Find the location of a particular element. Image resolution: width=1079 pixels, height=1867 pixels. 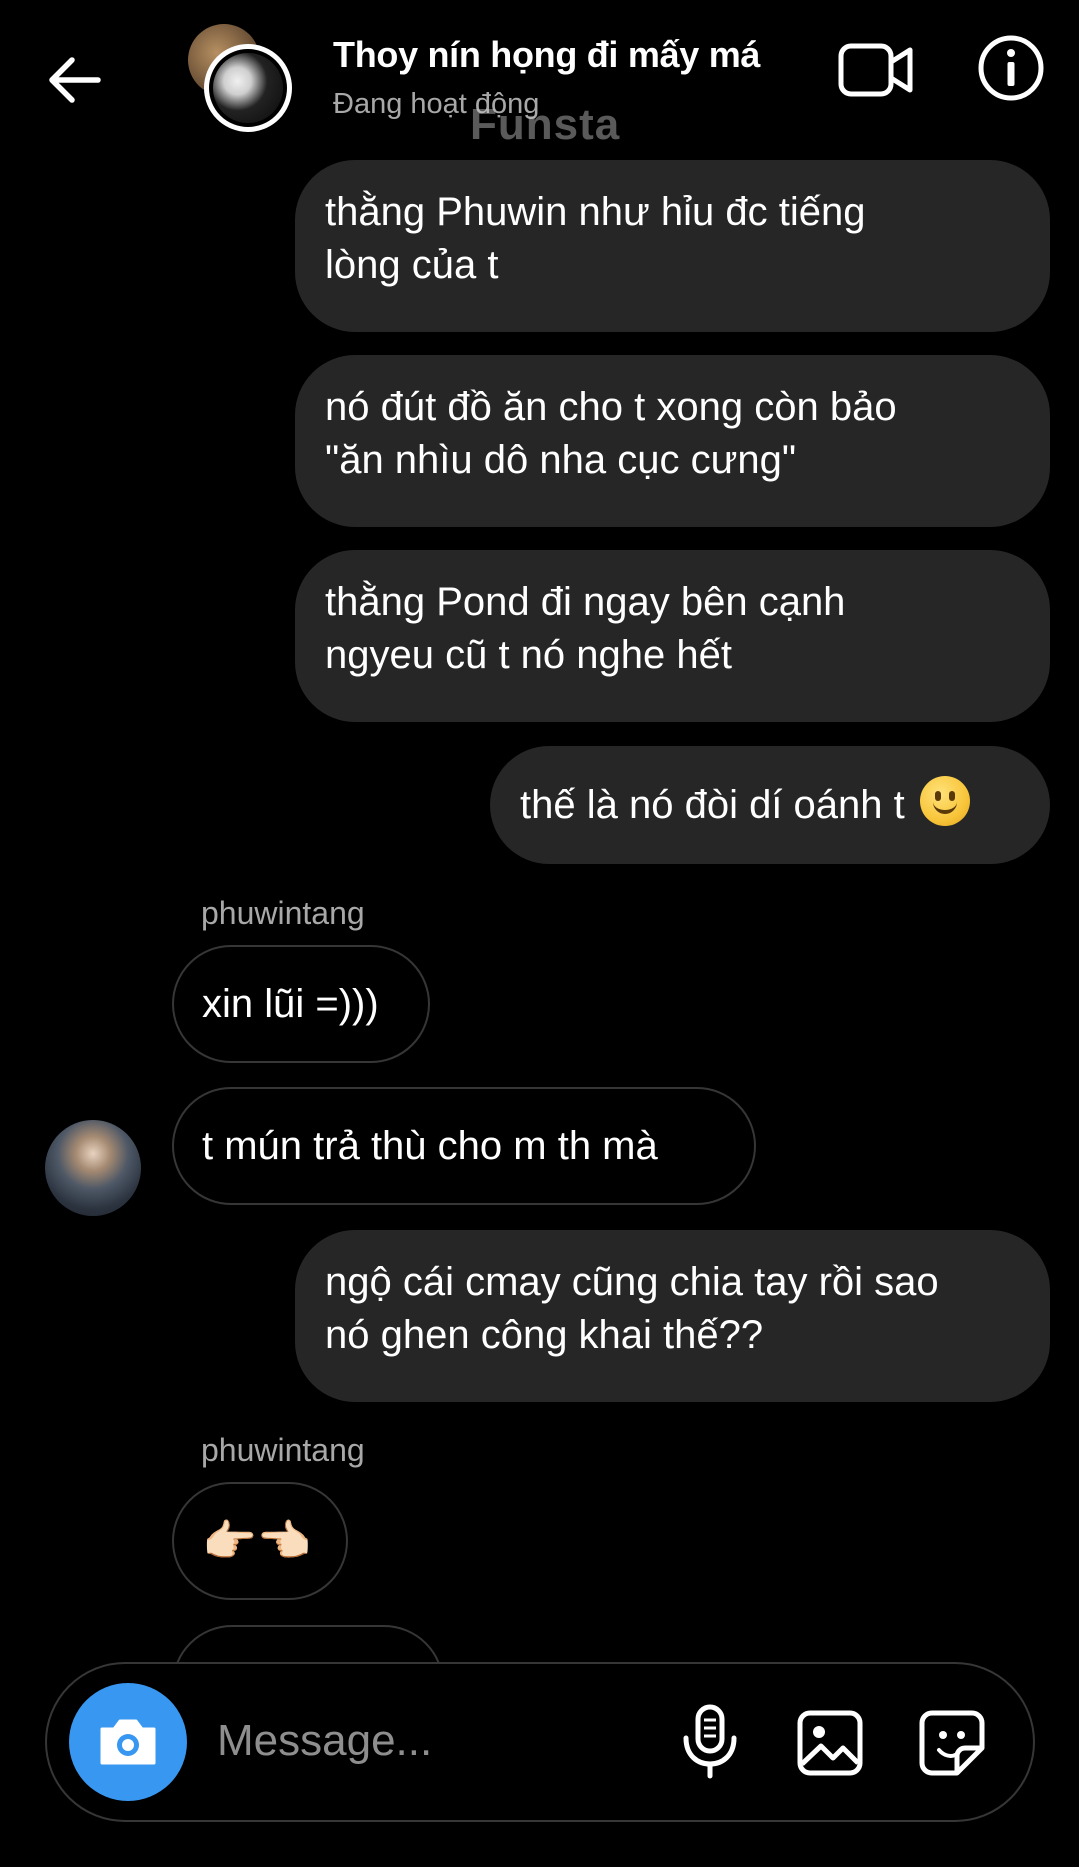

sticker-icon is located at coordinates (952, 1743).